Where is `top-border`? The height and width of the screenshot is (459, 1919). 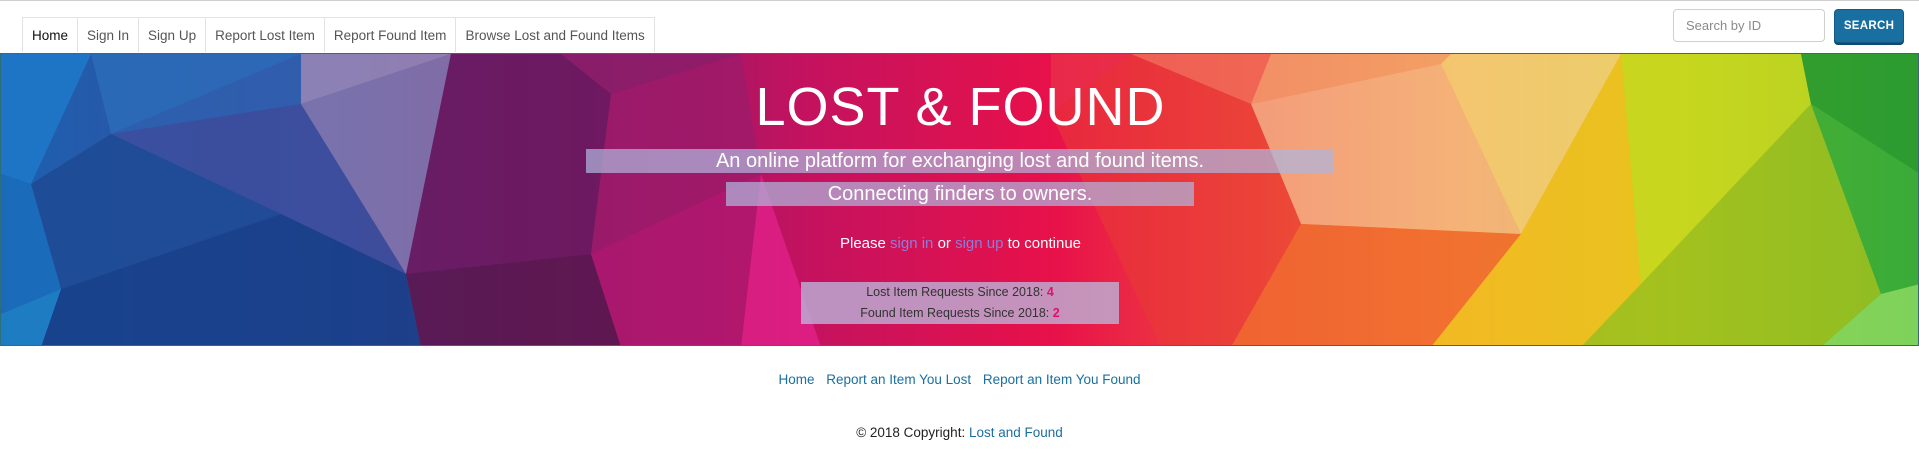 top-border is located at coordinates (959, 0).